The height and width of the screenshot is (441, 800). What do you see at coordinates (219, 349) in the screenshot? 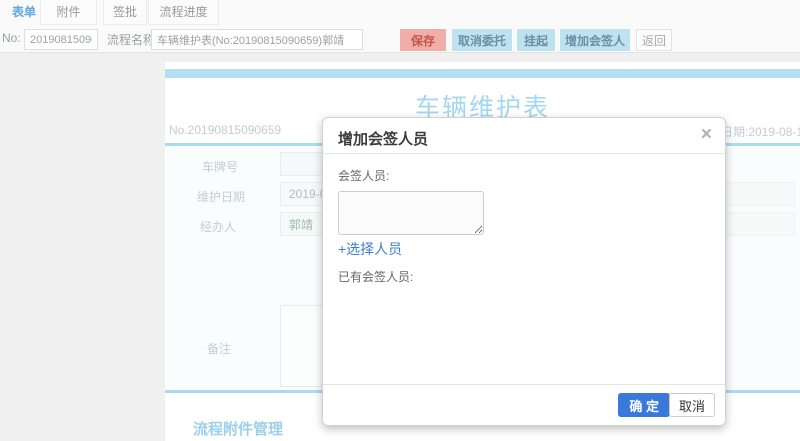
I see `remarks-label: 备注` at bounding box center [219, 349].